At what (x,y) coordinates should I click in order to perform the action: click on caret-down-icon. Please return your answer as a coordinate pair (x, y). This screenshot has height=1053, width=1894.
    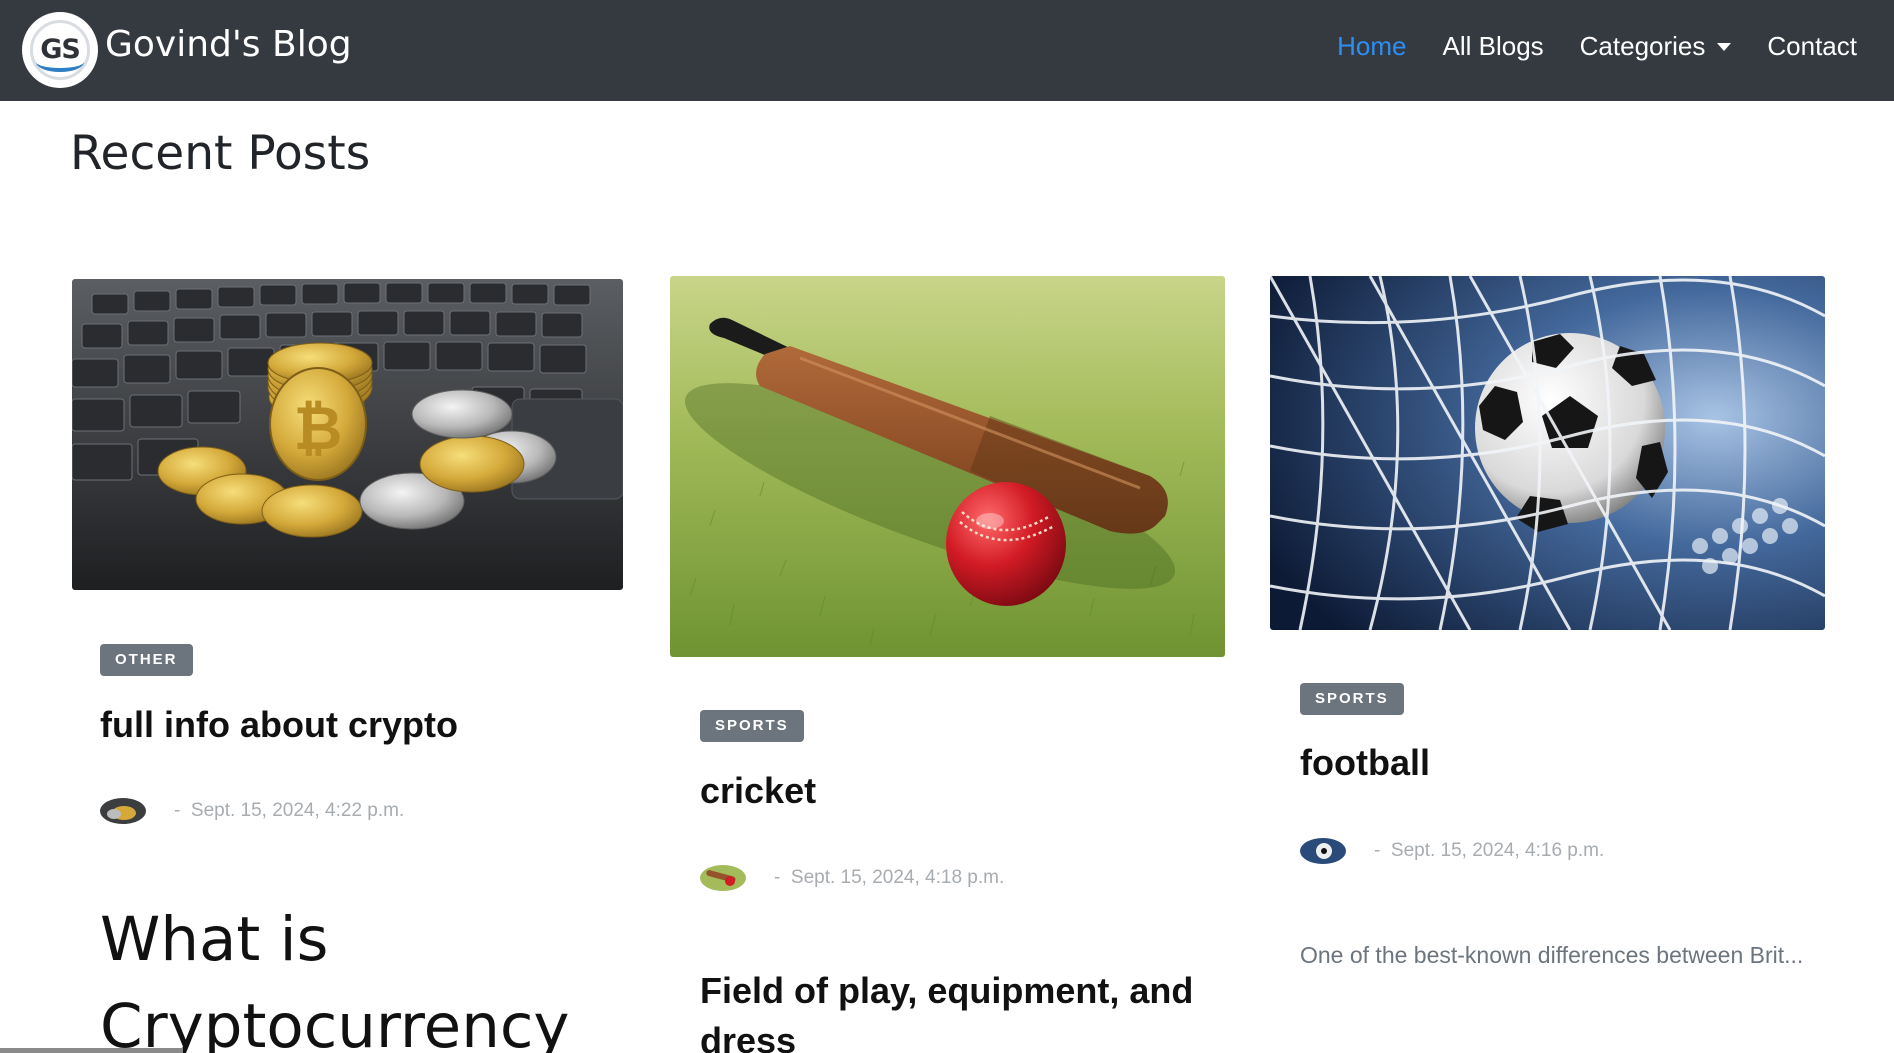
    Looking at the image, I should click on (1724, 46).